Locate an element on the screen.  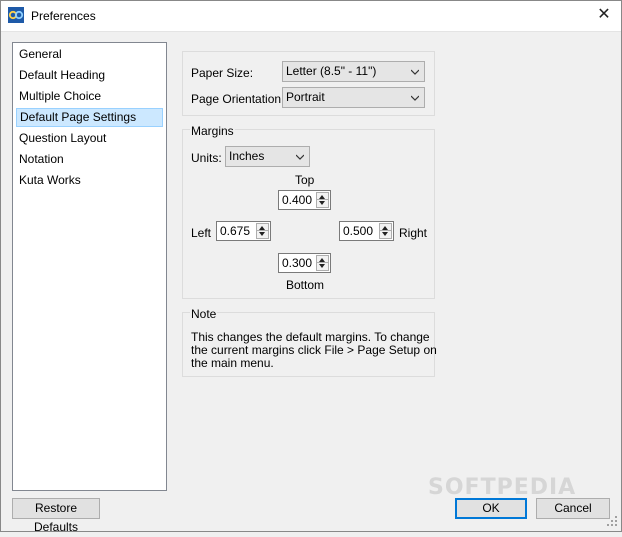
units-label: Units: is located at coordinates (206, 158).